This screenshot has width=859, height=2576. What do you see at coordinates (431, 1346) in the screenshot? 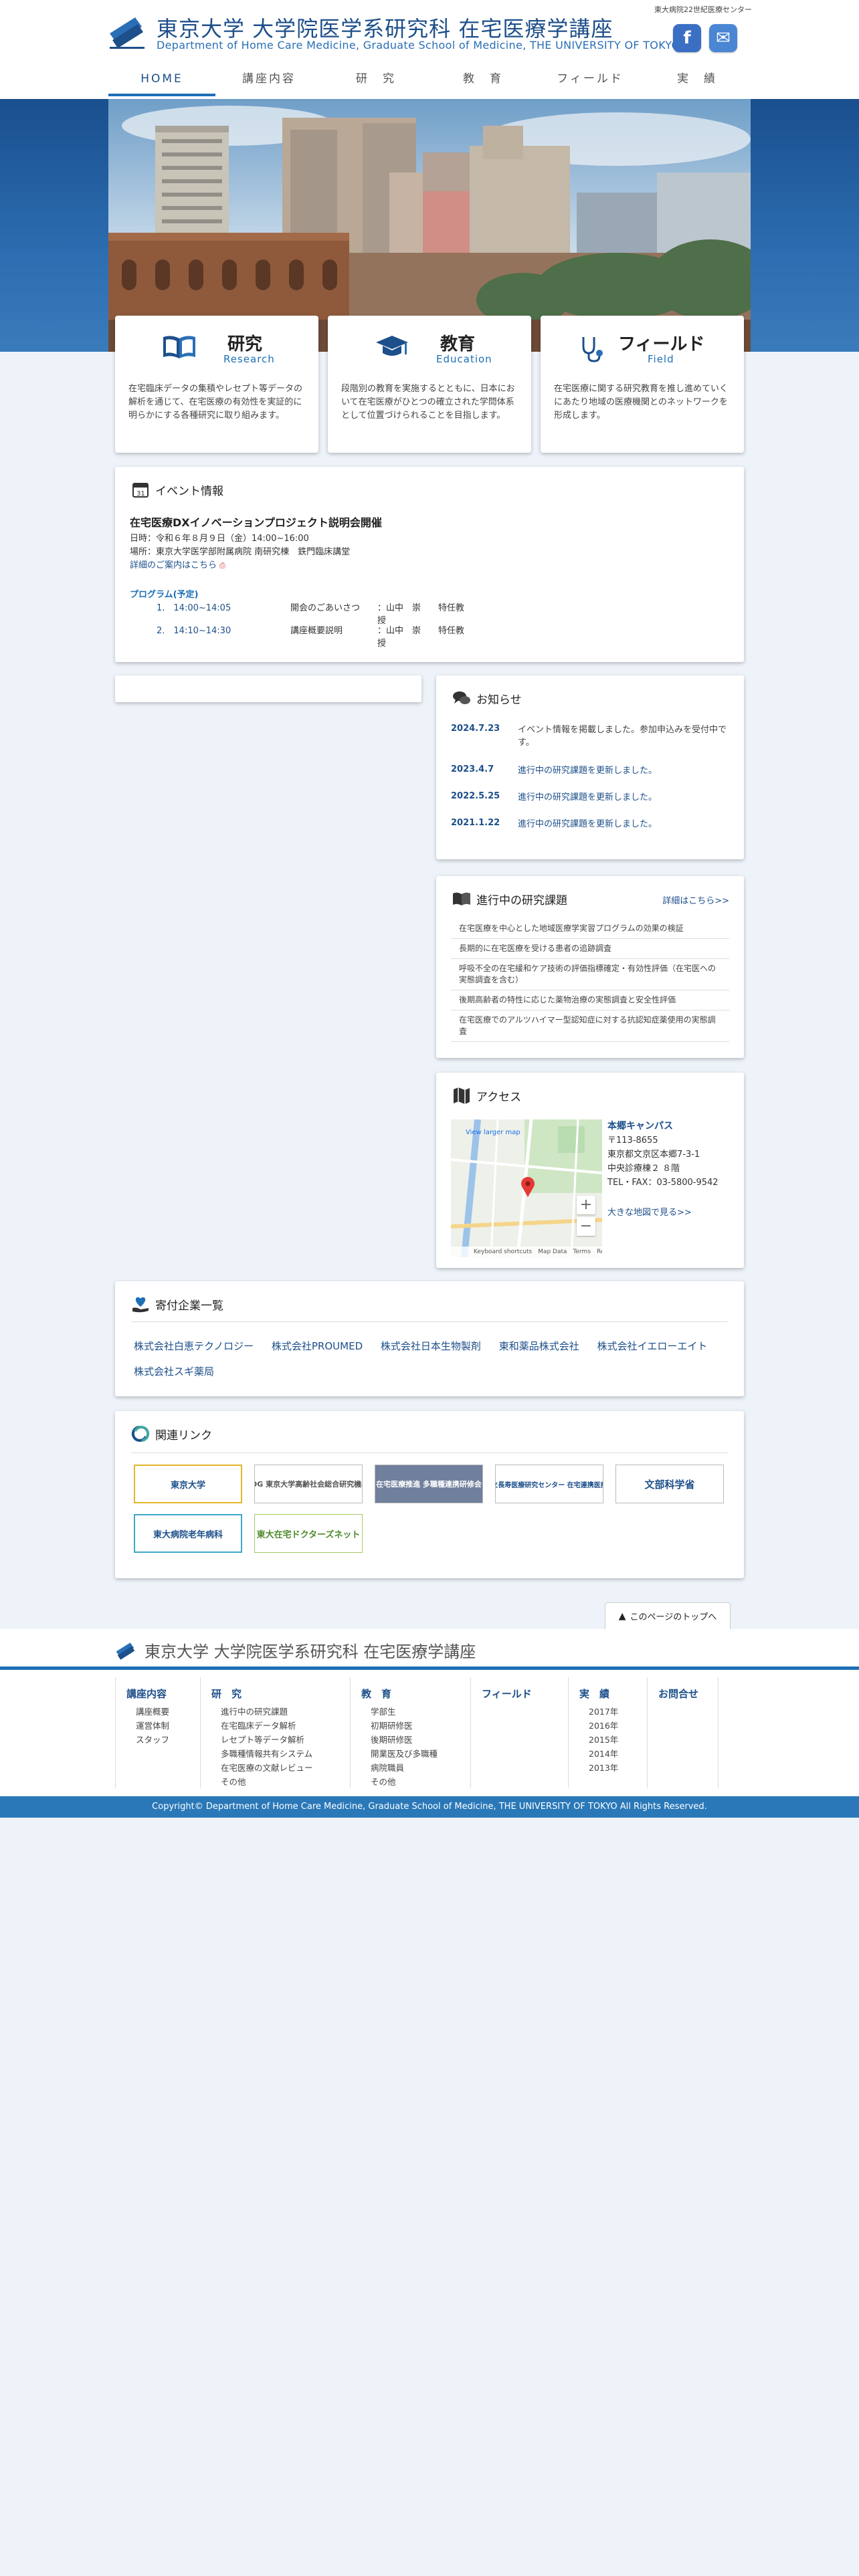
I see `company-link: 株式会社日本生物製剤` at bounding box center [431, 1346].